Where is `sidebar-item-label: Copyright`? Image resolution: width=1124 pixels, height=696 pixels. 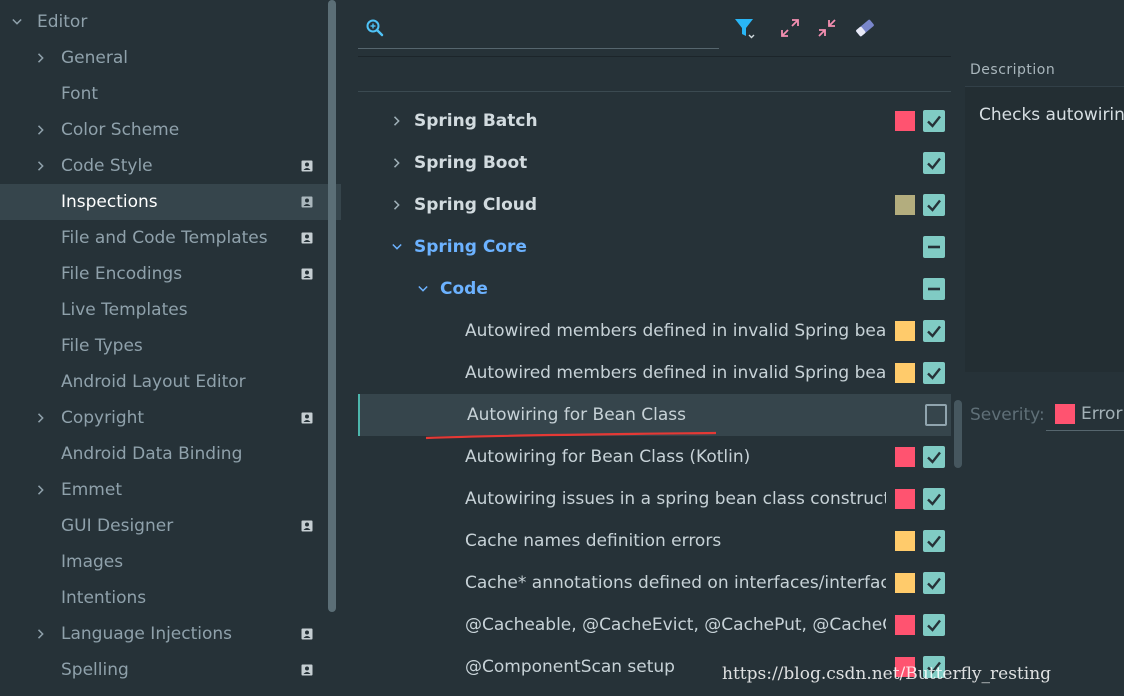
sidebar-item-label: Copyright is located at coordinates (103, 418).